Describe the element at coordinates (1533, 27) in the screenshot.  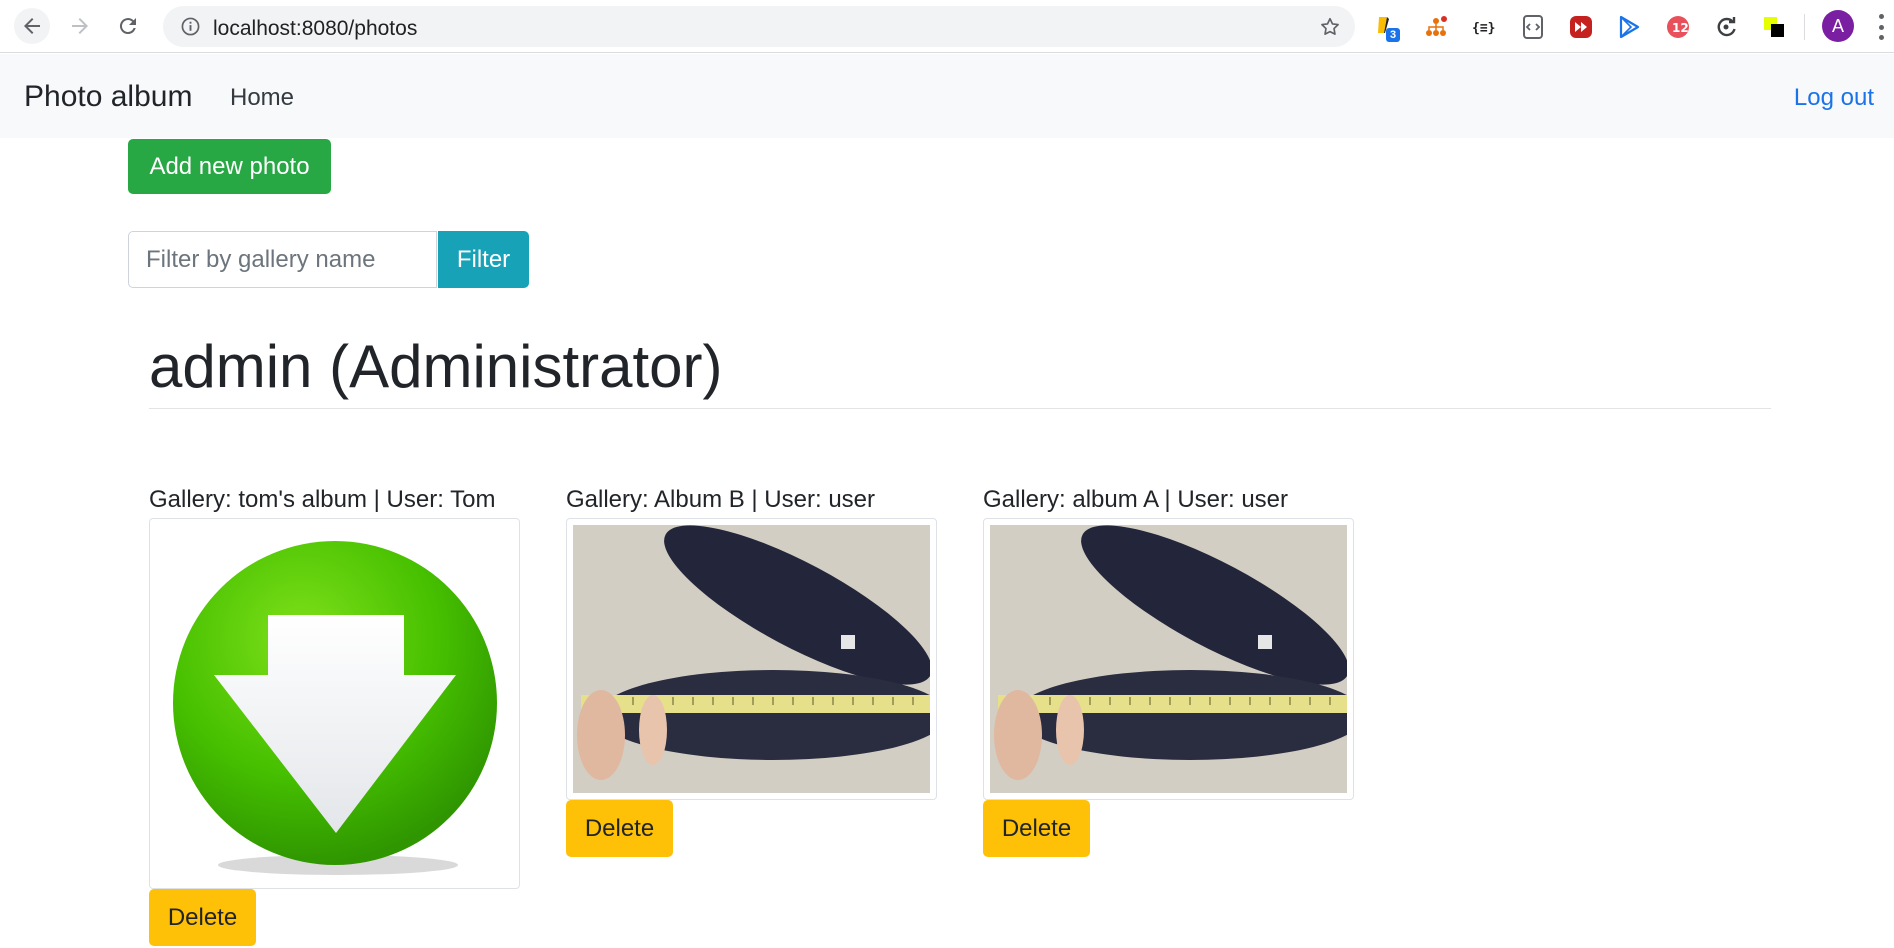
I see `code-inspector-icon` at that location.